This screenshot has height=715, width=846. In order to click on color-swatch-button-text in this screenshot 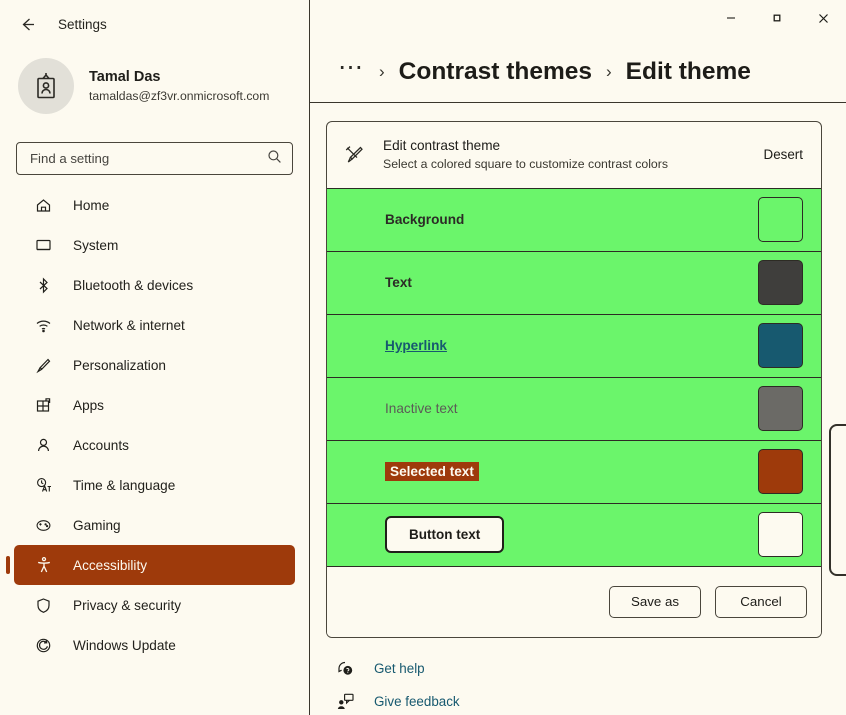, I will do `click(780, 535)`.